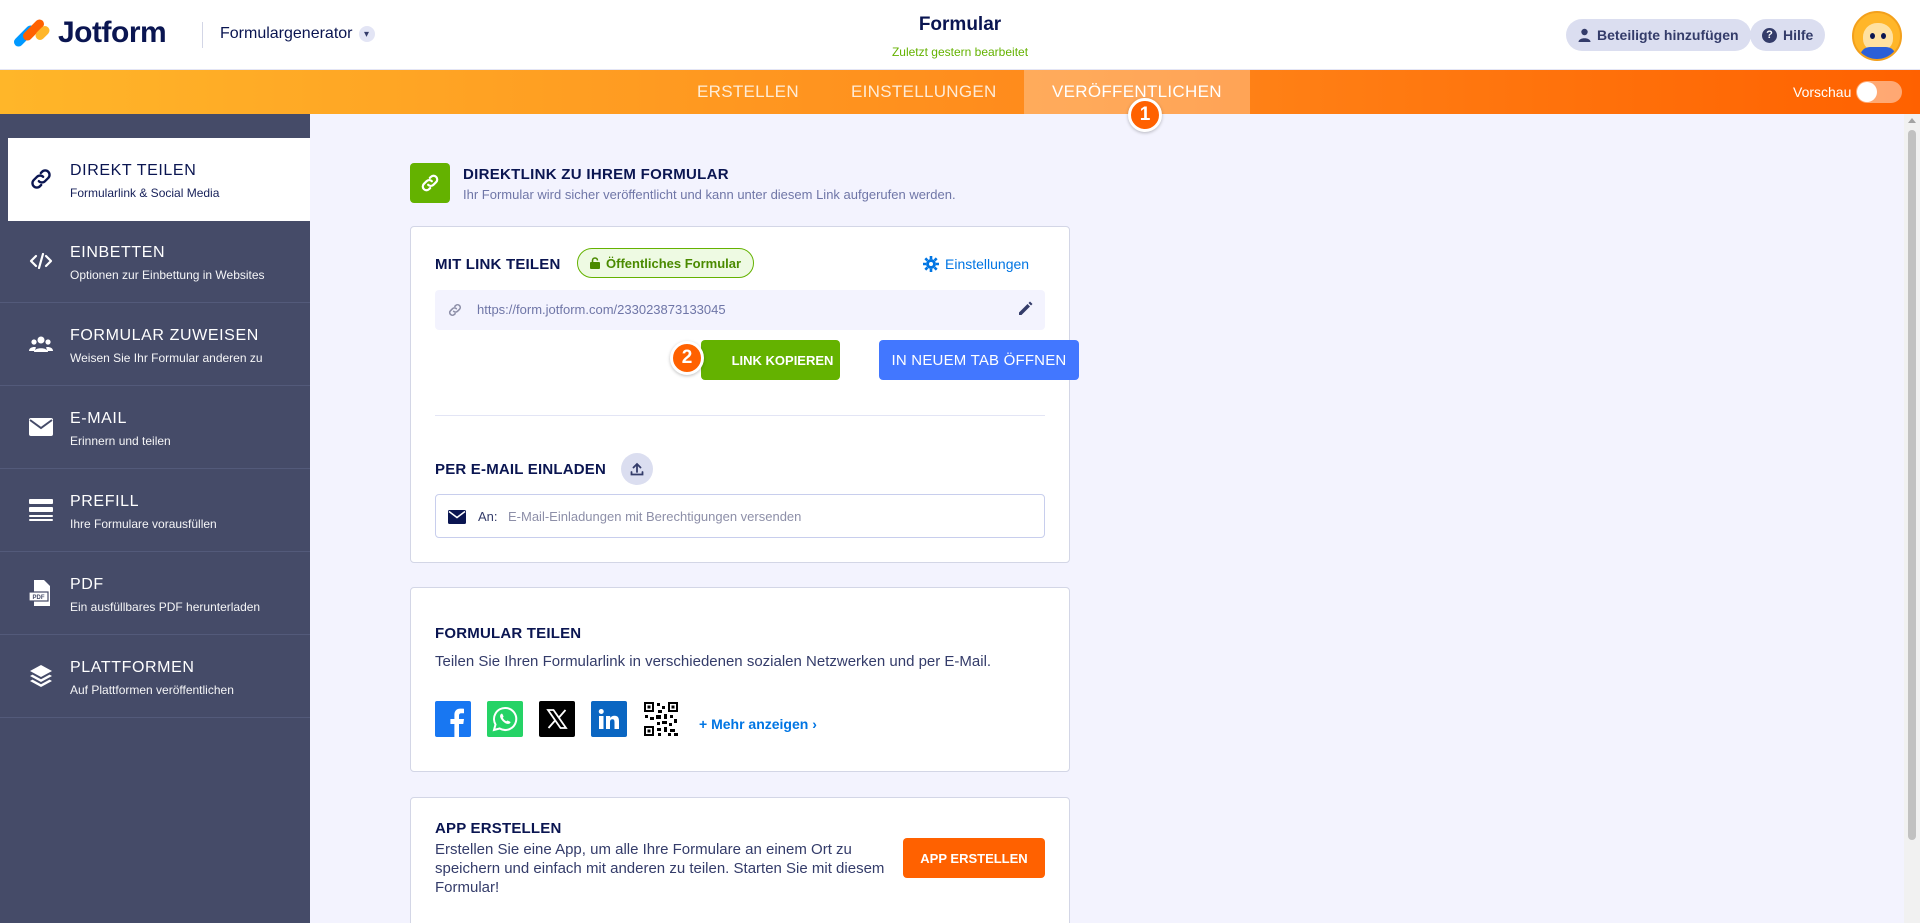 This screenshot has width=1920, height=923. I want to click on user-avatar, so click(1877, 36).